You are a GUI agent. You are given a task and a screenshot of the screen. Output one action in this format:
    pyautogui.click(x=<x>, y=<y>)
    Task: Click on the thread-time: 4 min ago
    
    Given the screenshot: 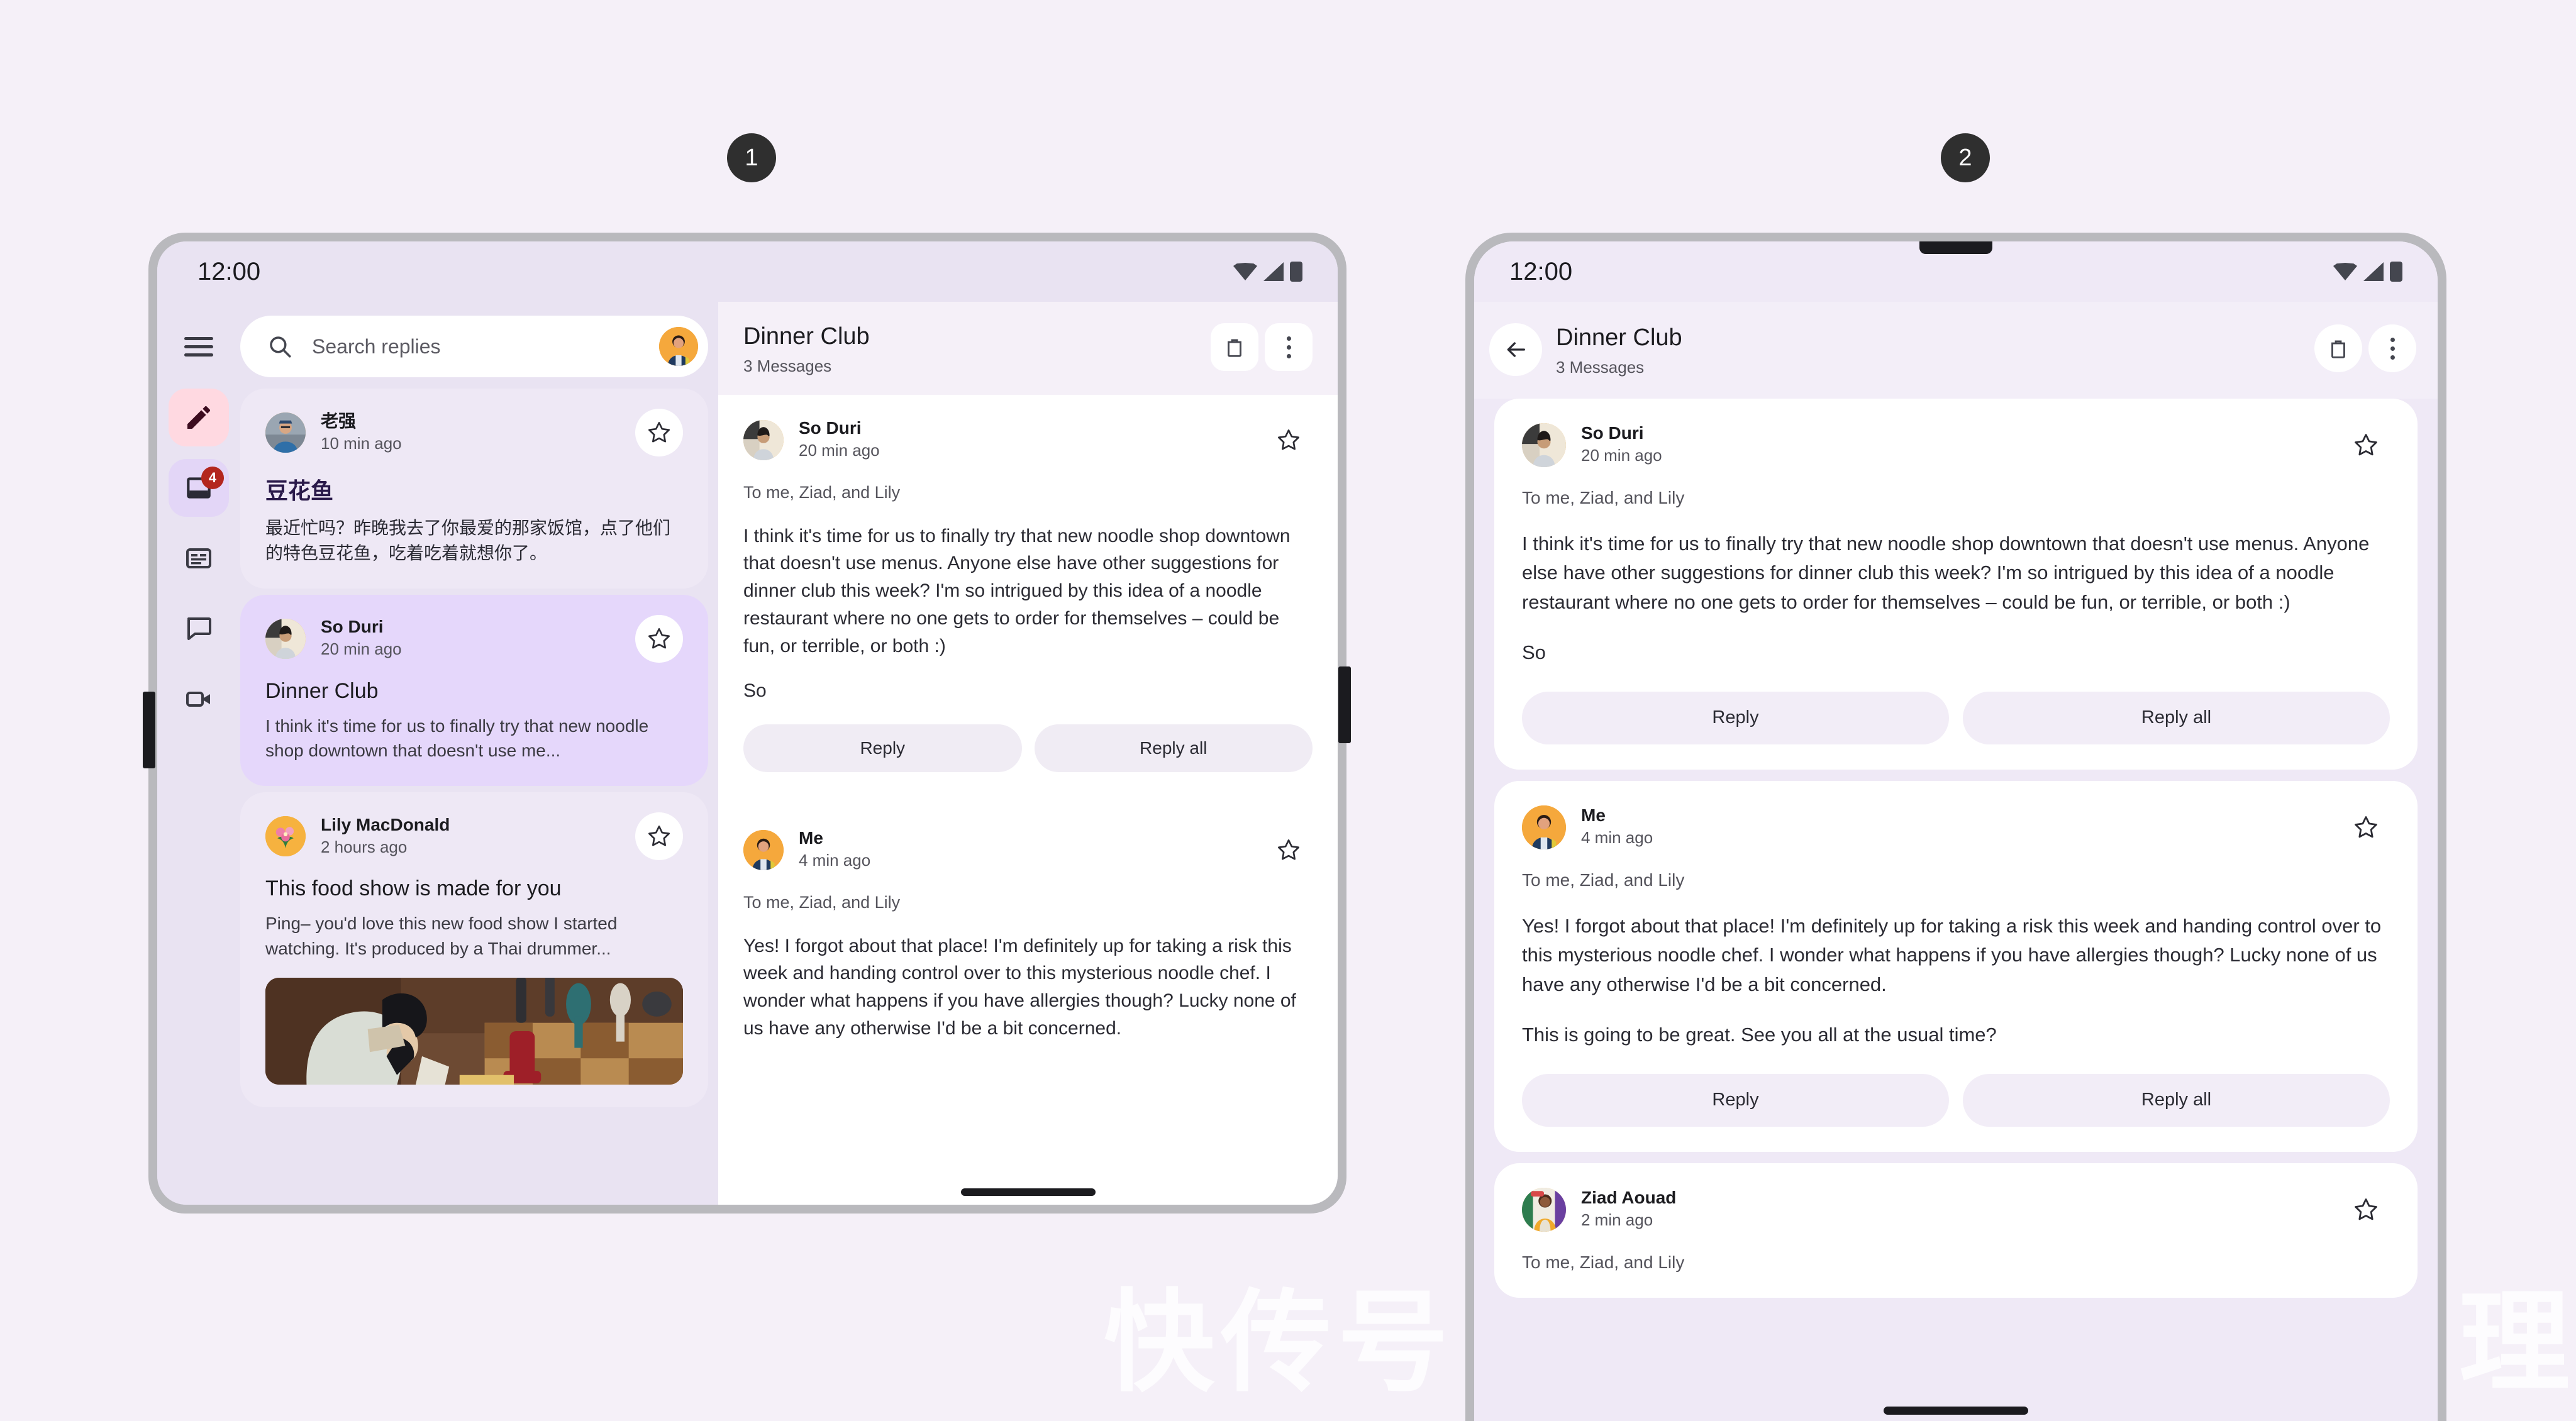 What is the action you would take?
    pyautogui.click(x=1617, y=838)
    